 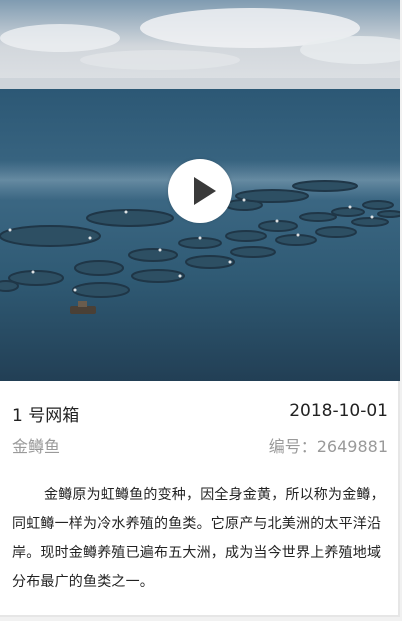 I want to click on record-date: 2018-10-01, so click(x=338, y=411).